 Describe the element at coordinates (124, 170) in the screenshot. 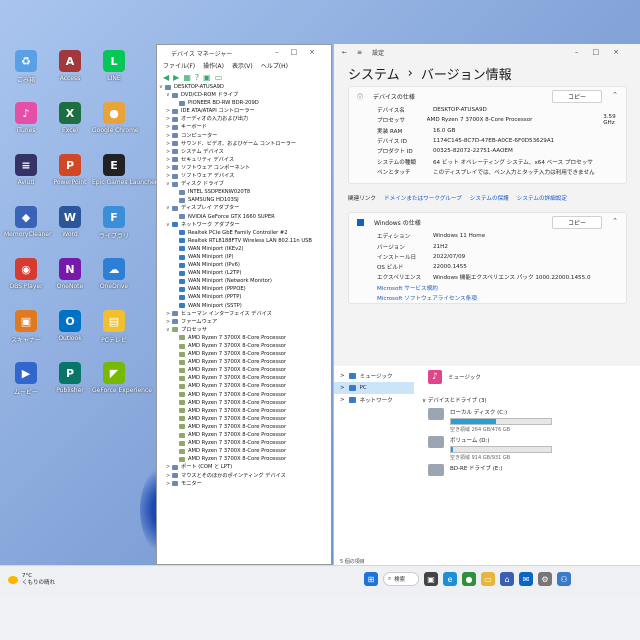

I see `desktop-icon: E Epic Games Launcher` at that location.